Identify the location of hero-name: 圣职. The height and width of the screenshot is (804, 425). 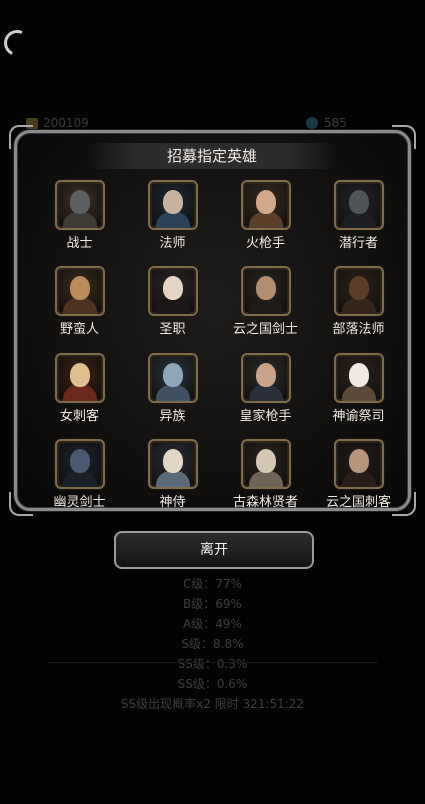
(172, 329).